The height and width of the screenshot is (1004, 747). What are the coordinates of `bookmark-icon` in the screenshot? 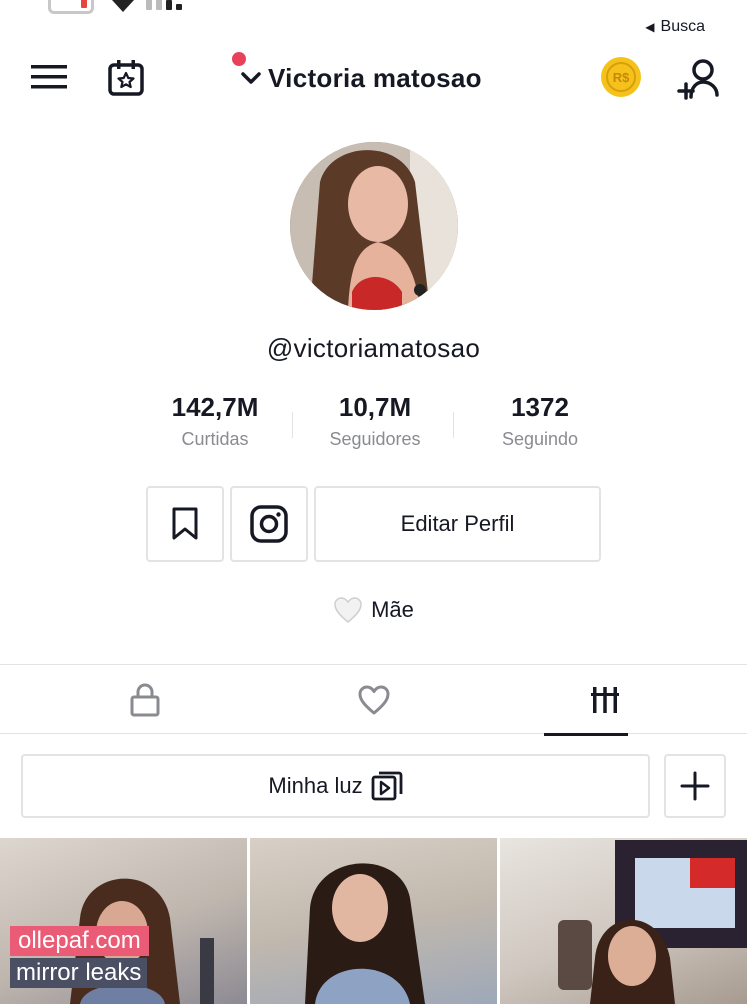 It's located at (185, 523).